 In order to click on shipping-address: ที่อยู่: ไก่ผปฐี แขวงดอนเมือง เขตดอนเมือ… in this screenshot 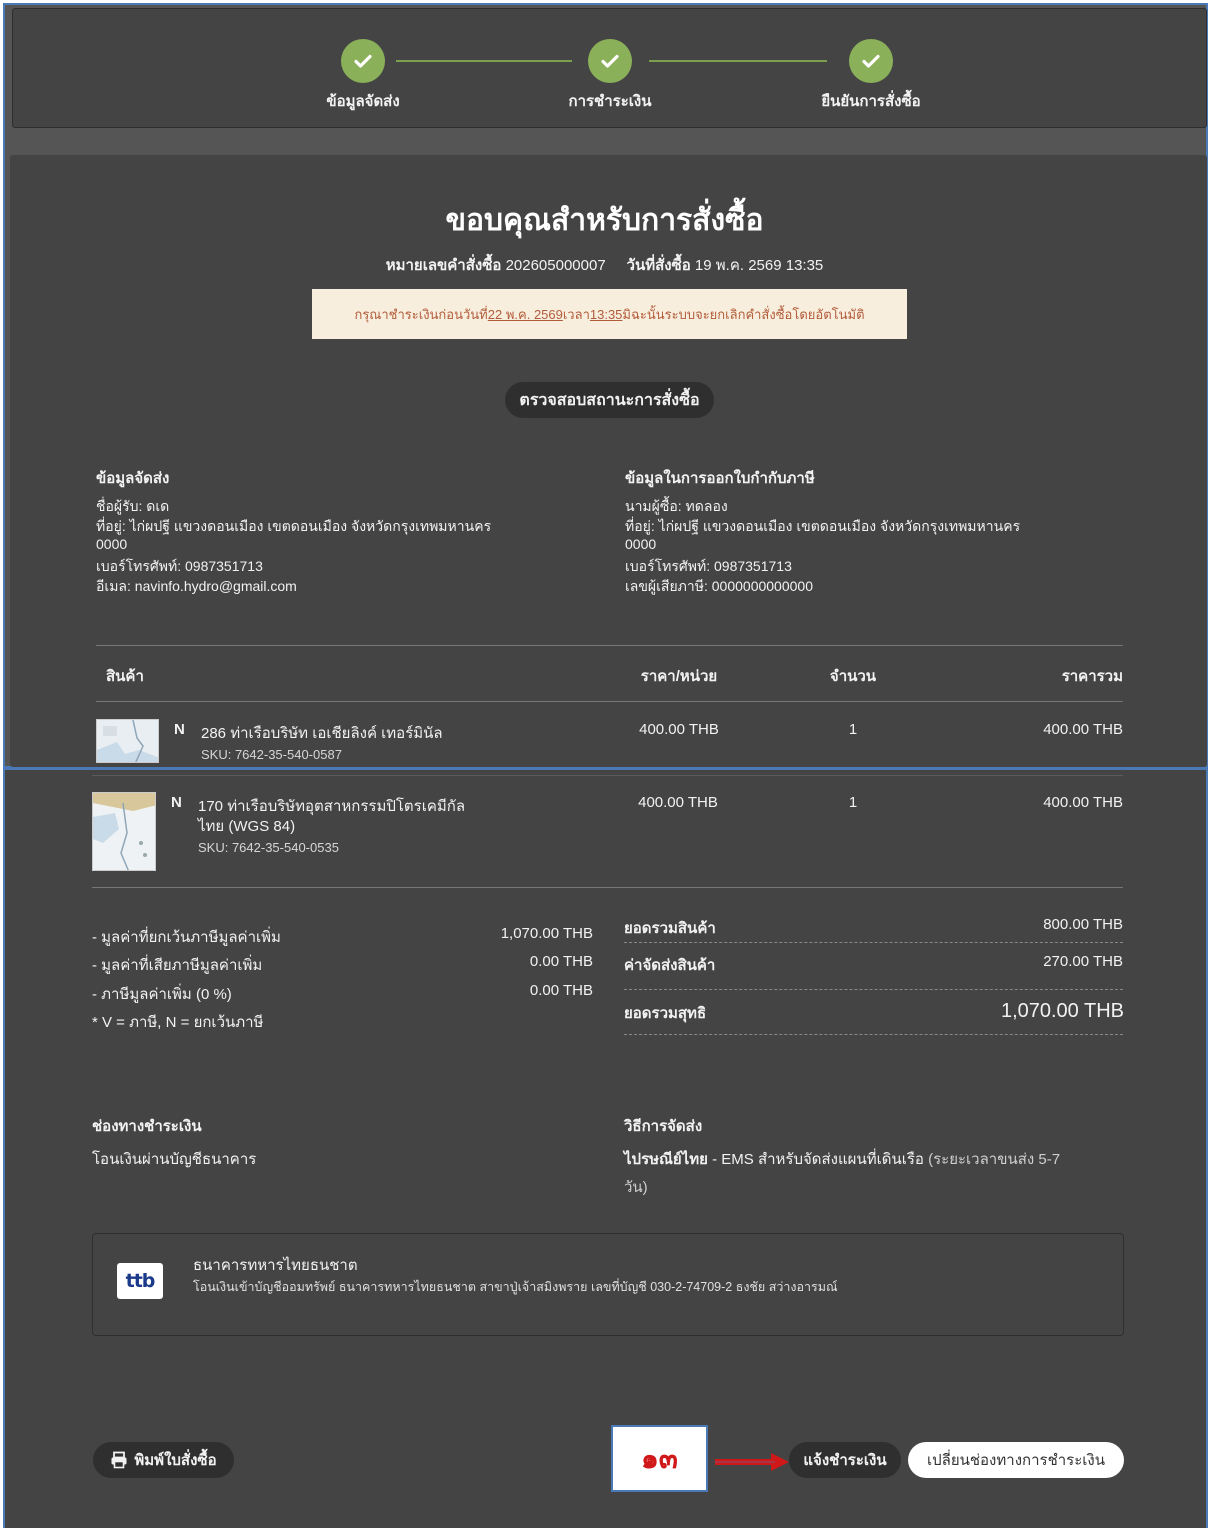, I will do `click(294, 526)`.